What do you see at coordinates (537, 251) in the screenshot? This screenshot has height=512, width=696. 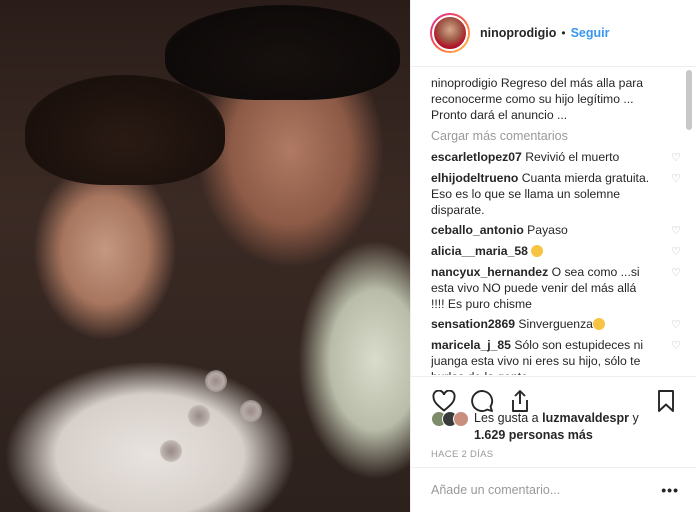 I see `thinking-emoji-icon` at bounding box center [537, 251].